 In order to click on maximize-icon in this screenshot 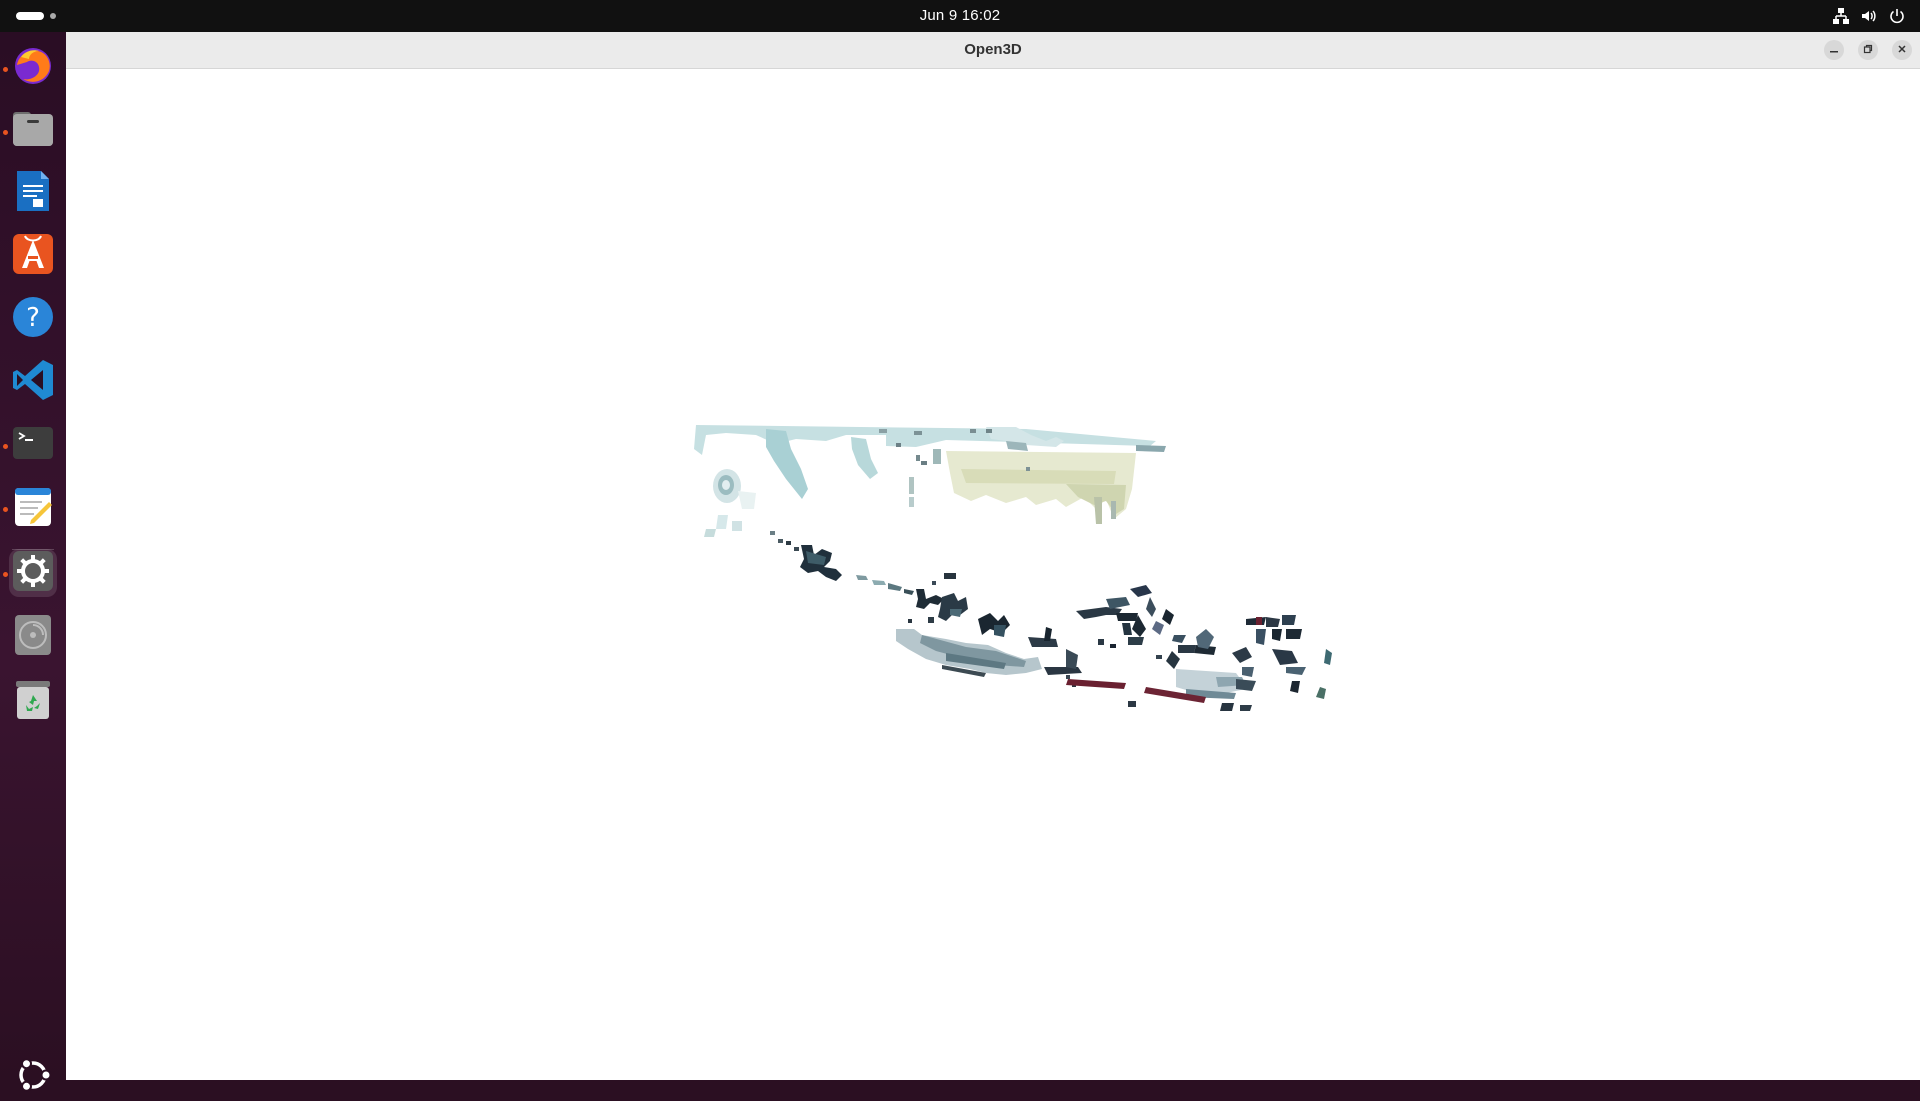, I will do `click(1868, 50)`.